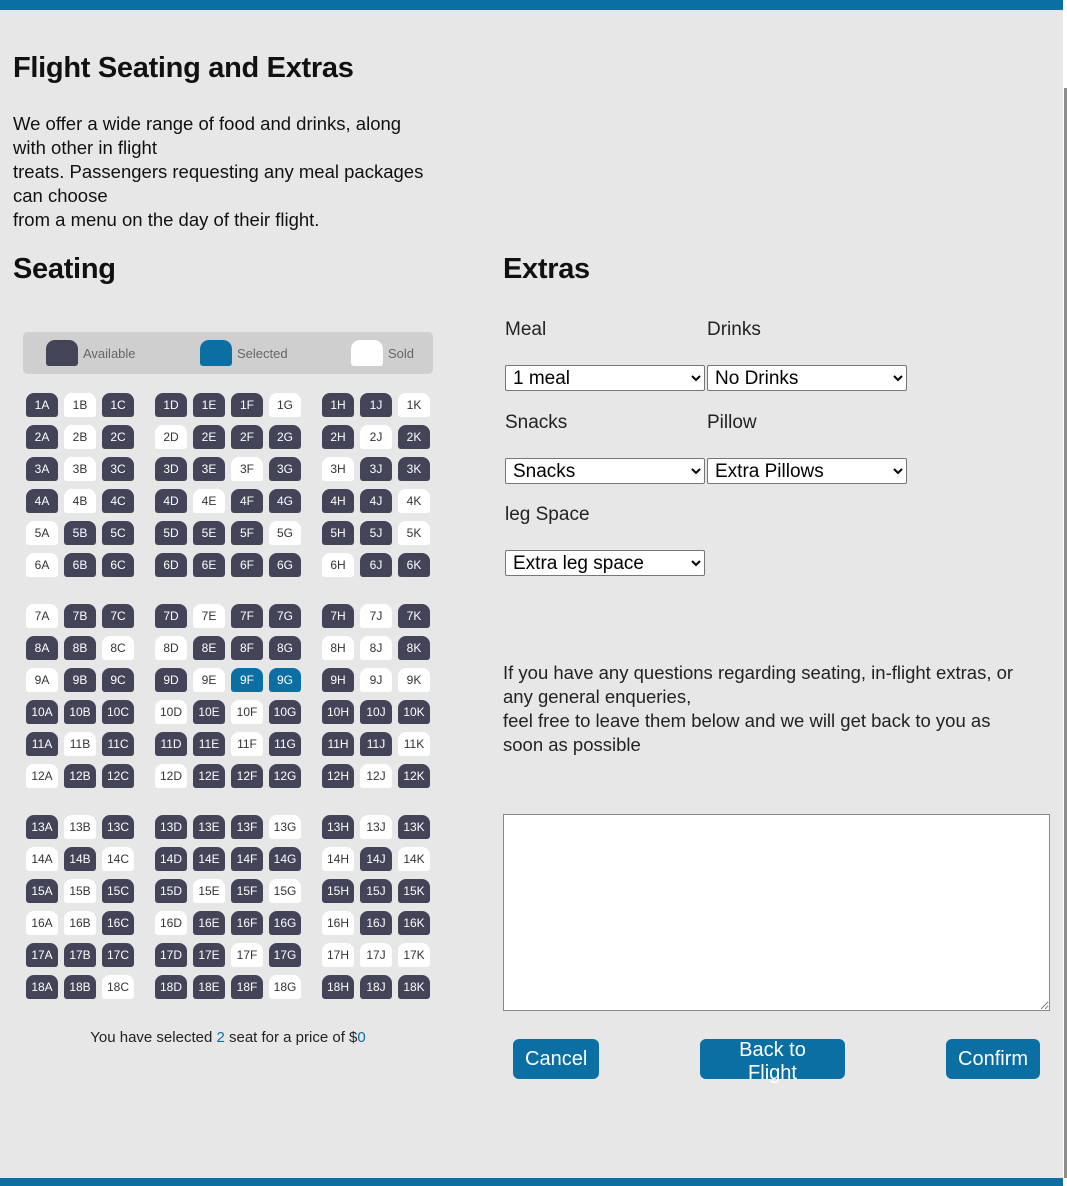 The height and width of the screenshot is (1186, 1067). What do you see at coordinates (247, 501) in the screenshot?
I see `seat-4f: 4F` at bounding box center [247, 501].